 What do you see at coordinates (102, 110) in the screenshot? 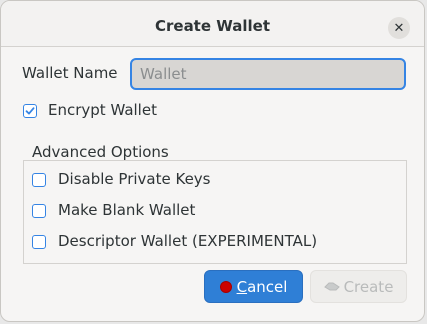
I see `encrypt-wallet-label: Encrypt Wallet` at bounding box center [102, 110].